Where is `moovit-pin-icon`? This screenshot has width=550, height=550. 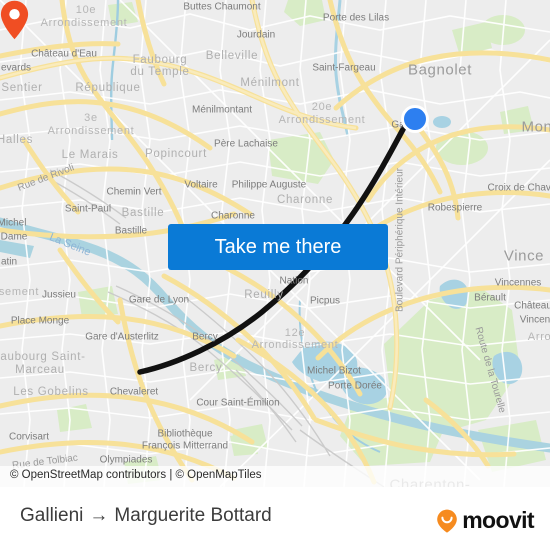 moovit-pin-icon is located at coordinates (447, 521).